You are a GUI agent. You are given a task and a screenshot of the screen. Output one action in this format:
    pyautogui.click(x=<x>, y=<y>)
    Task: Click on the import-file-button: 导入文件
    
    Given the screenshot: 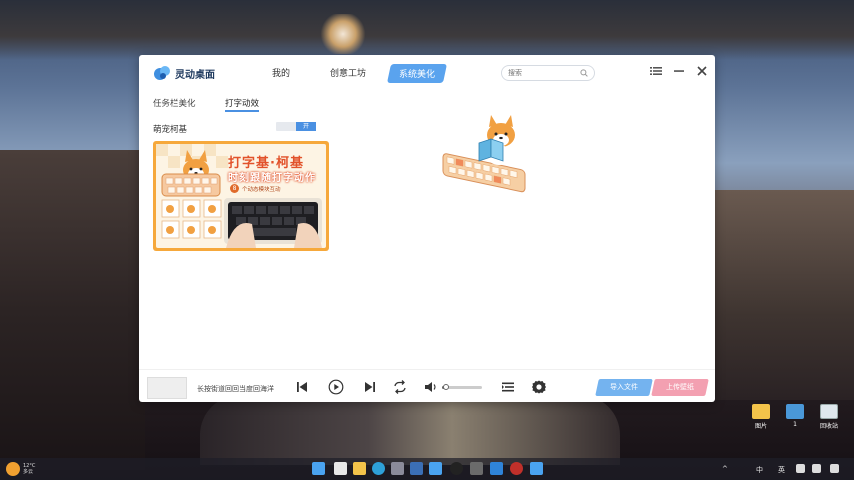 What is the action you would take?
    pyautogui.click(x=624, y=387)
    